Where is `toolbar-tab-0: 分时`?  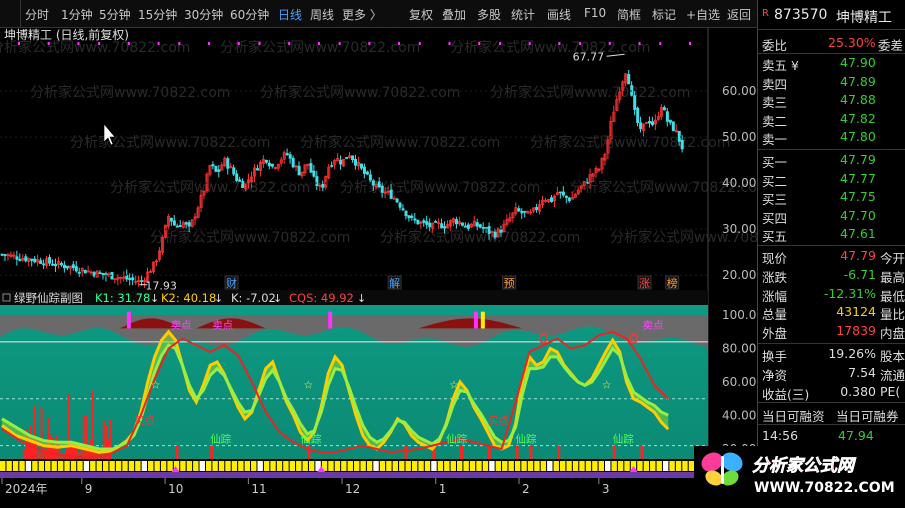
toolbar-tab-0: 分时 is located at coordinates (37, 14).